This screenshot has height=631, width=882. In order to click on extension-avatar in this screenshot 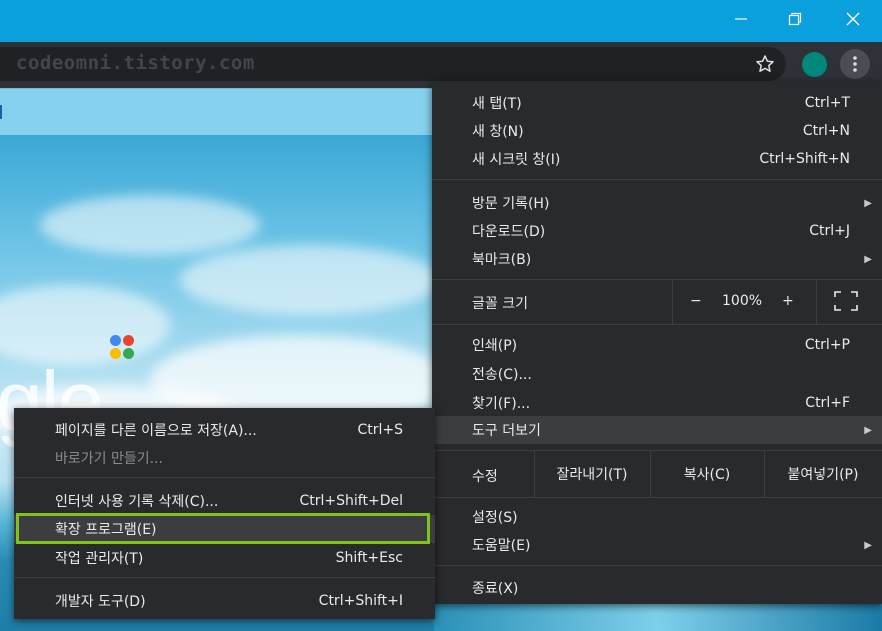, I will do `click(814, 64)`.